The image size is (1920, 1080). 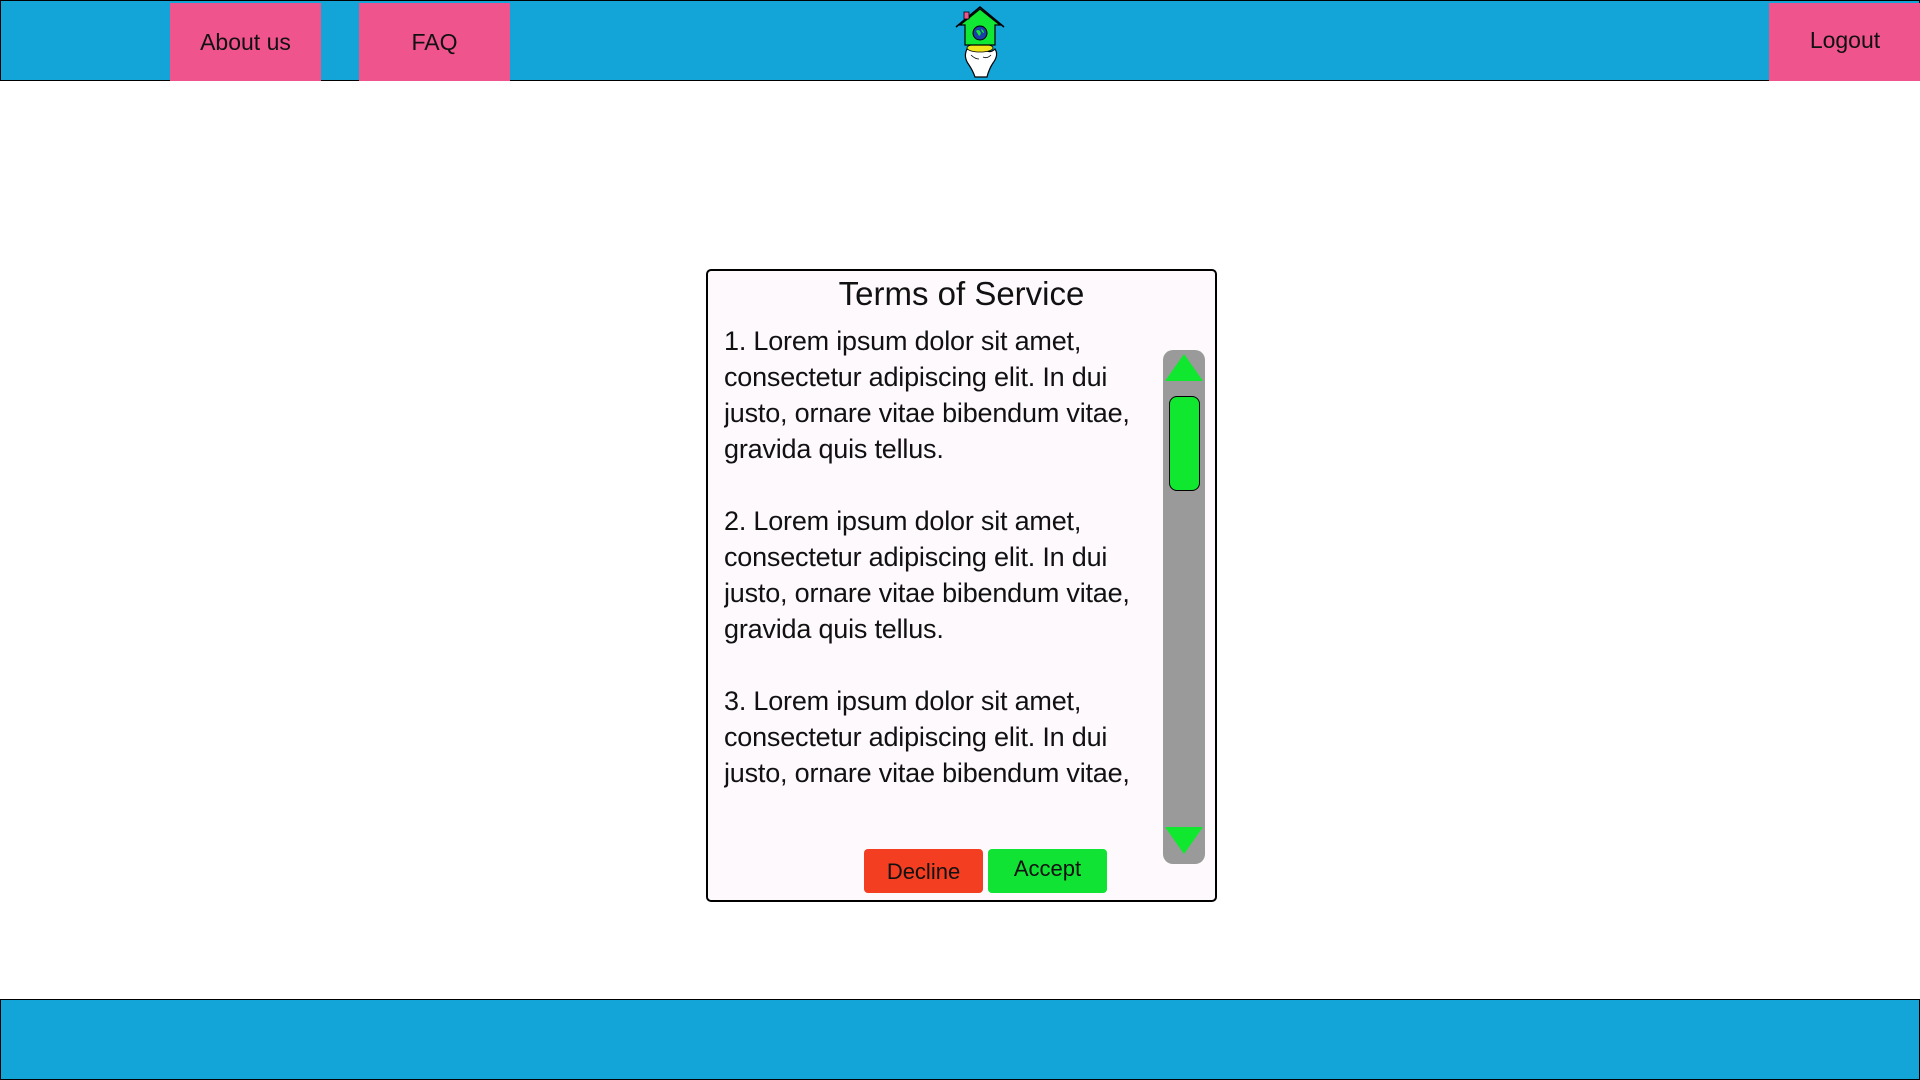 I want to click on decline-button: Decline, so click(x=923, y=871).